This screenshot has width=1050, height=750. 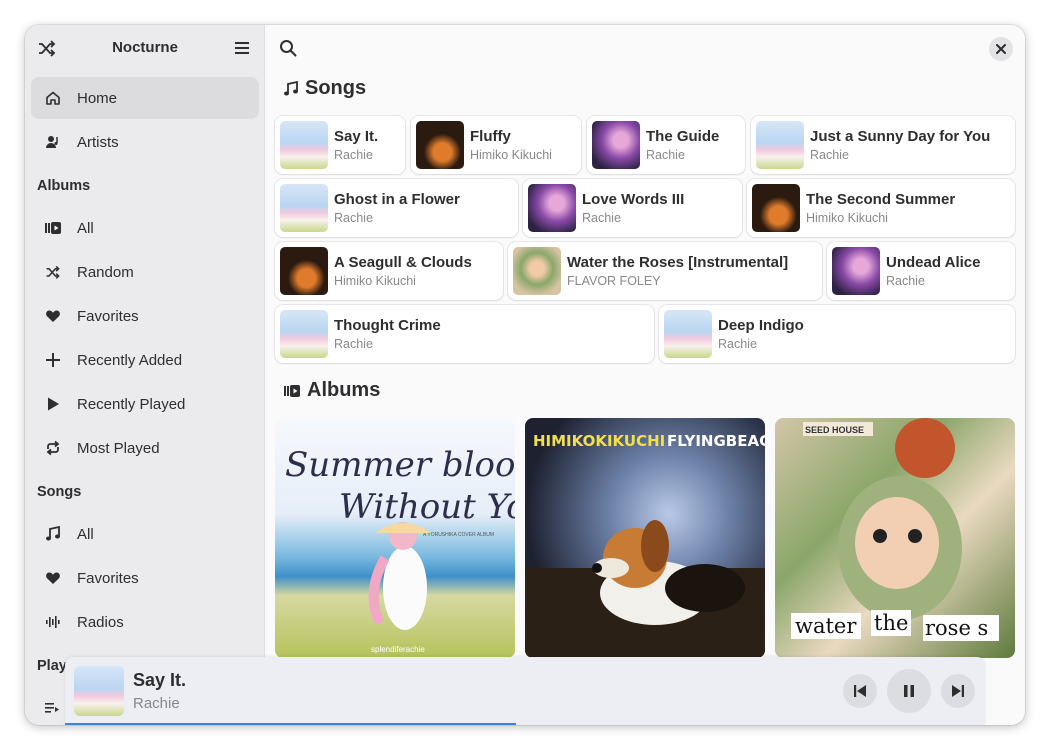 I want to click on sidebar-item-albums-recently-added: Recently Added, so click(x=145, y=360).